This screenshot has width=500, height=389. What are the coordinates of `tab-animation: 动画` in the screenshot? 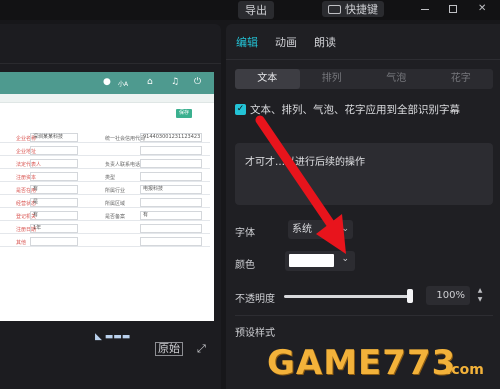 It's located at (286, 42).